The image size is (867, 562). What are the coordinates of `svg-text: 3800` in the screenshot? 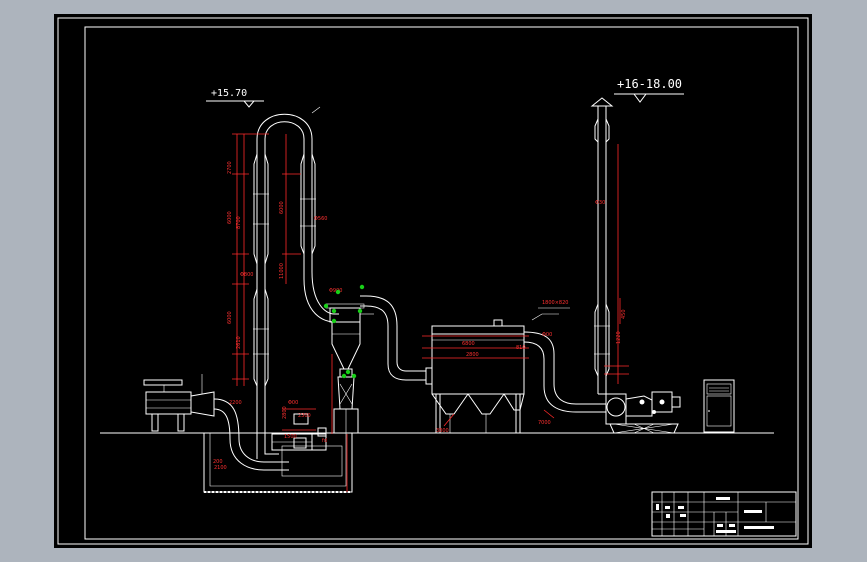 It's located at (442, 431).